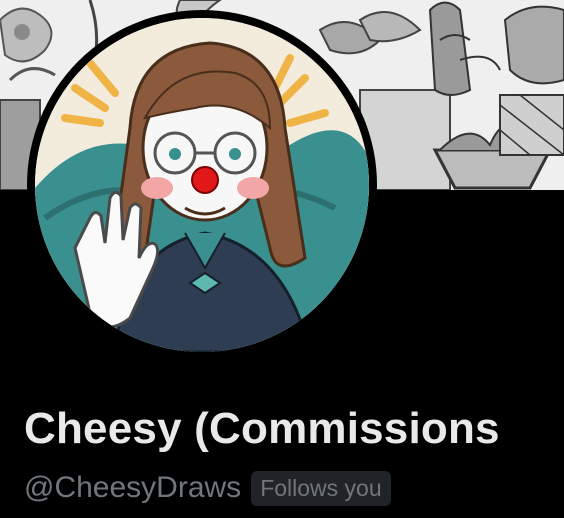 This screenshot has height=518, width=564. I want to click on handle-row: @CheesyDraws Follows you, so click(207, 488).